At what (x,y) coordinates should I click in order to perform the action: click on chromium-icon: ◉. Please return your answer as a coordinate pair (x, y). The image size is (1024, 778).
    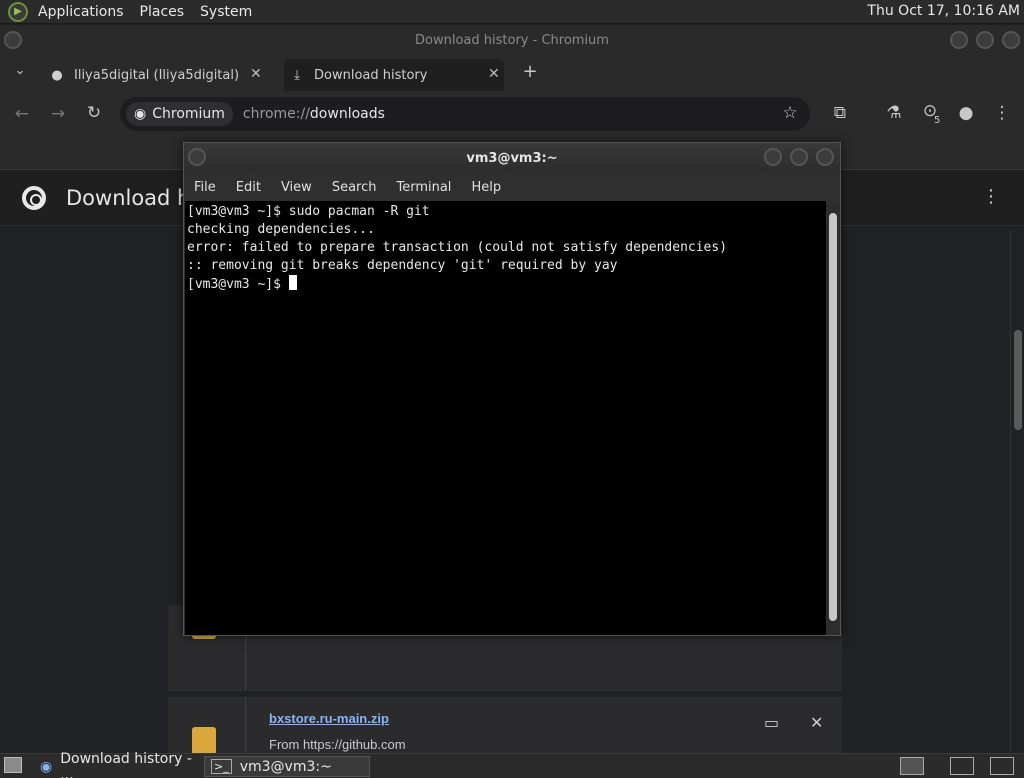
    Looking at the image, I should click on (46, 766).